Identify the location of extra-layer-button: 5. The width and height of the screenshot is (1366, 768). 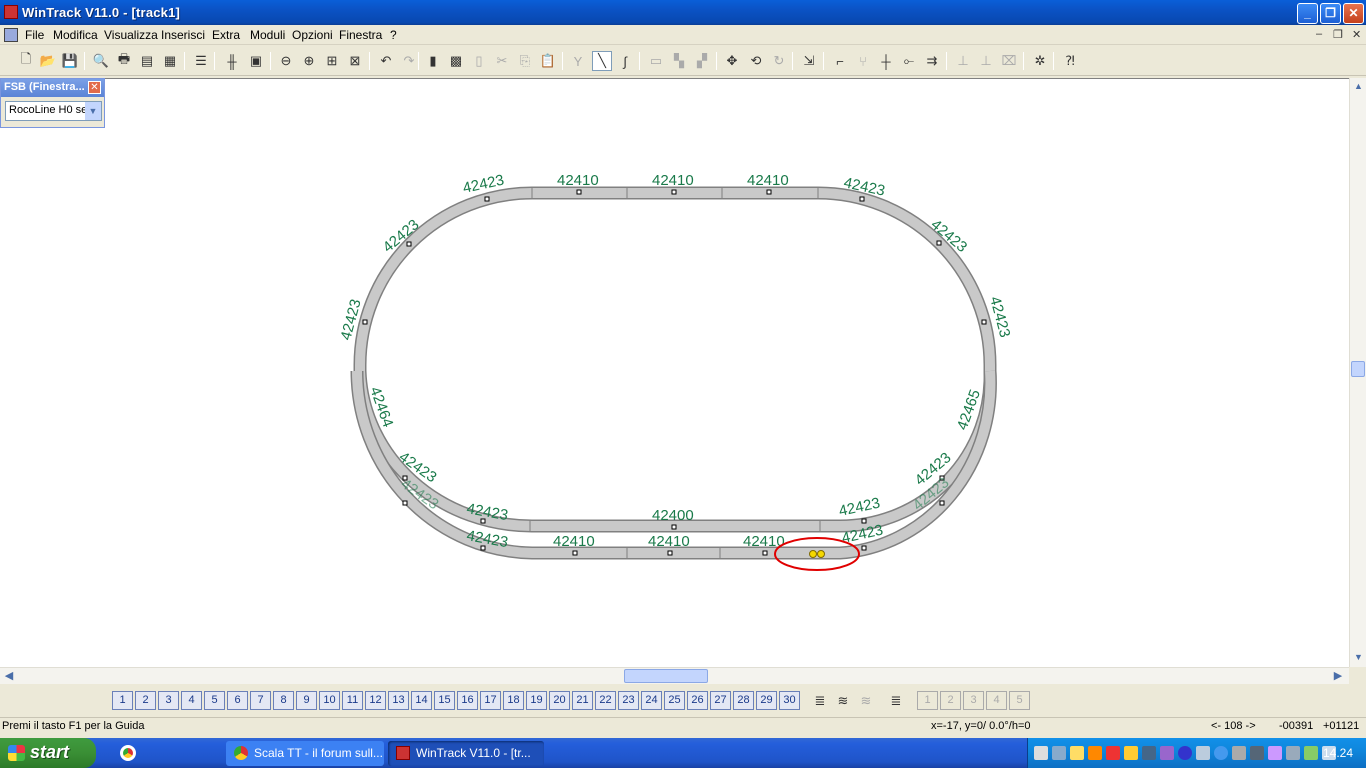
(1019, 700).